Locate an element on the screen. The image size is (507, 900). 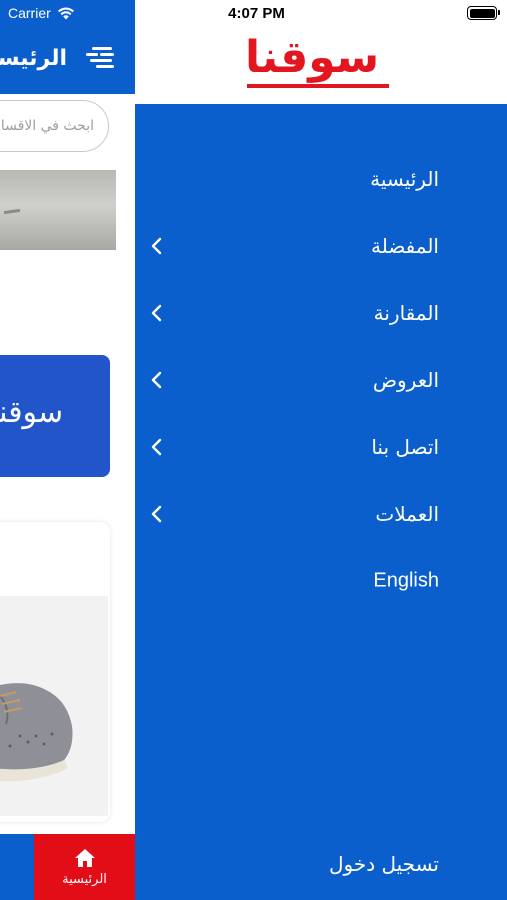
status-bar-left: Carrier is located at coordinates (41, 13).